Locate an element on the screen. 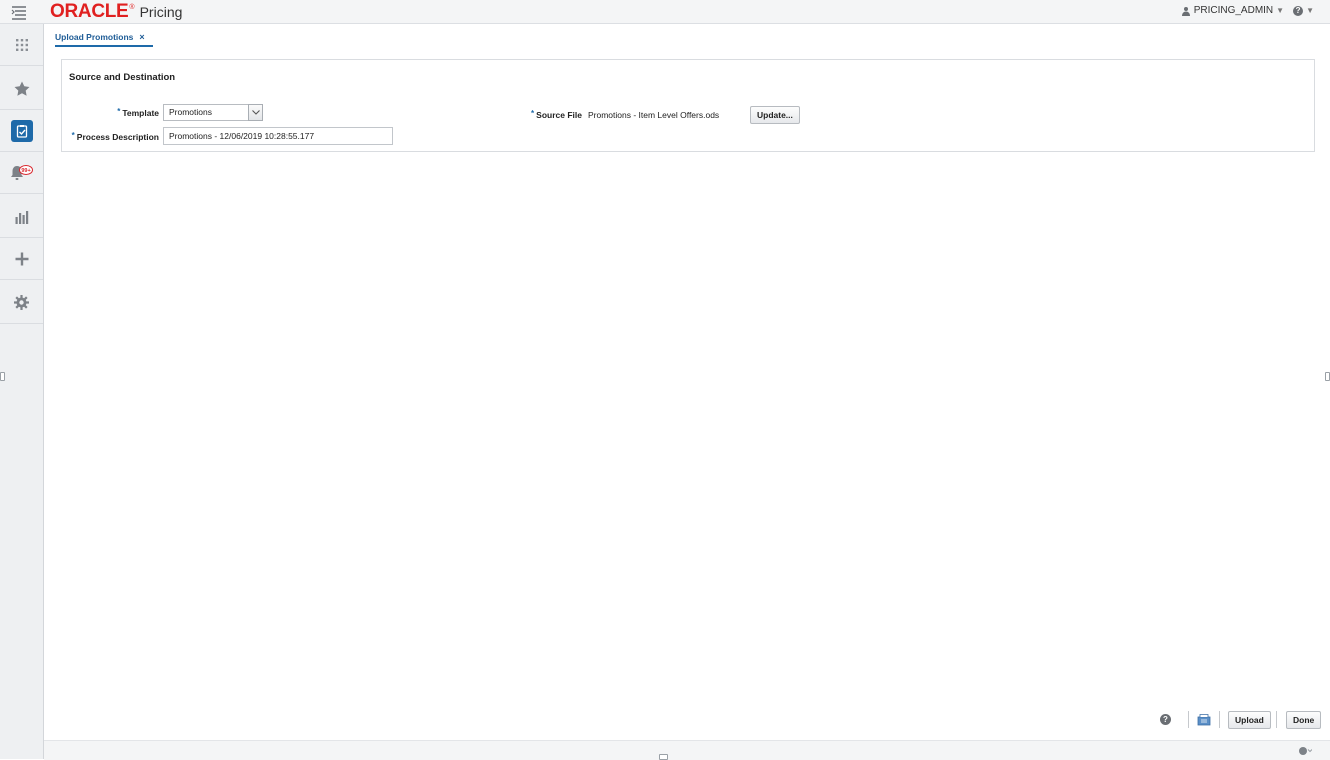 The height and width of the screenshot is (760, 1330). help-menu: ? ▼ is located at coordinates (1303, 10).